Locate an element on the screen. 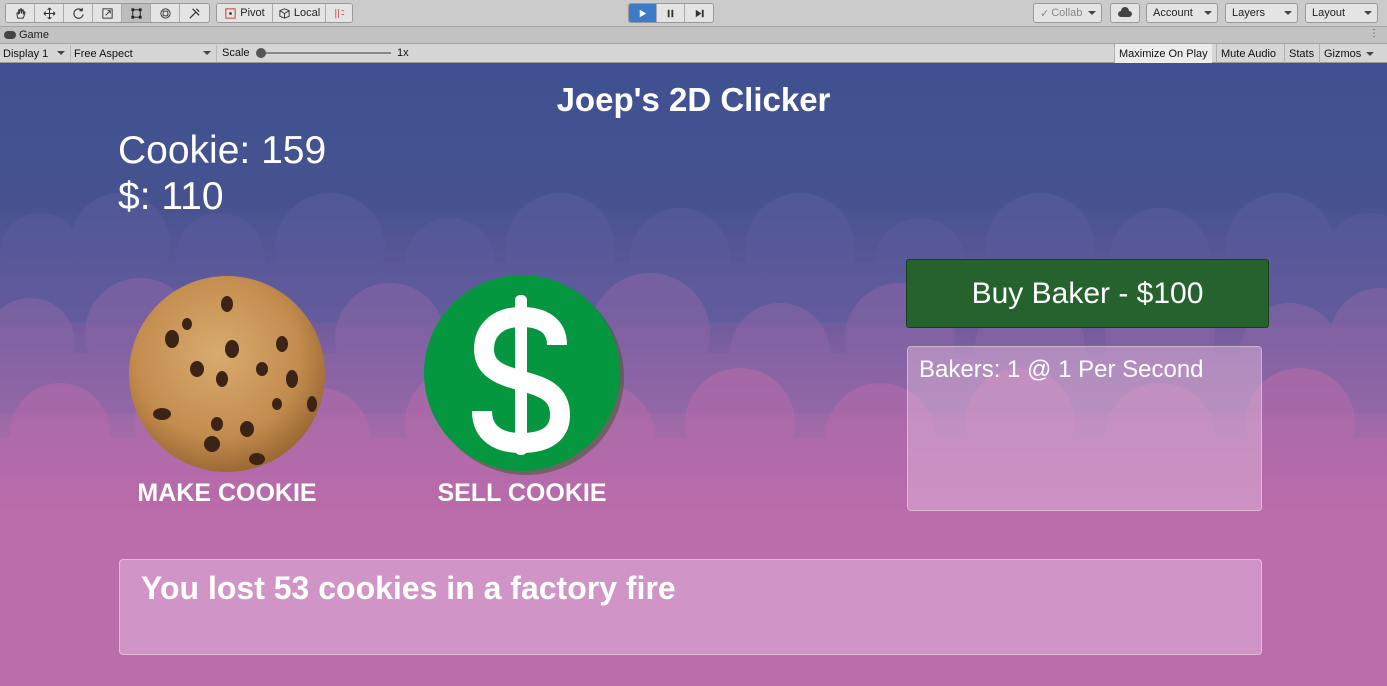 The image size is (1387, 686). collab-dropdown: ✓ Collab is located at coordinates (1067, 13).